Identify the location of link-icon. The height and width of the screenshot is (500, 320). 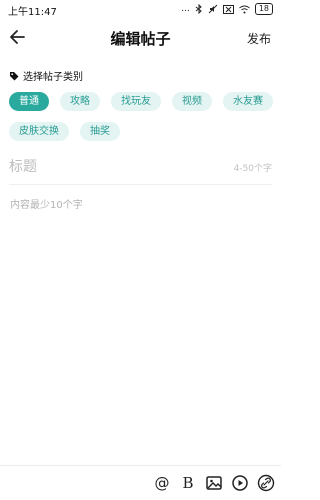
(266, 483).